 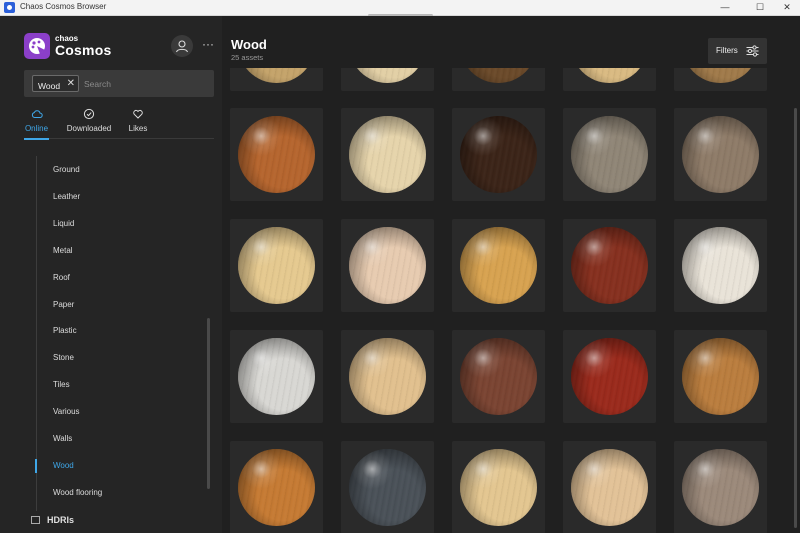 I want to click on category-walls: Walls, so click(x=62, y=439).